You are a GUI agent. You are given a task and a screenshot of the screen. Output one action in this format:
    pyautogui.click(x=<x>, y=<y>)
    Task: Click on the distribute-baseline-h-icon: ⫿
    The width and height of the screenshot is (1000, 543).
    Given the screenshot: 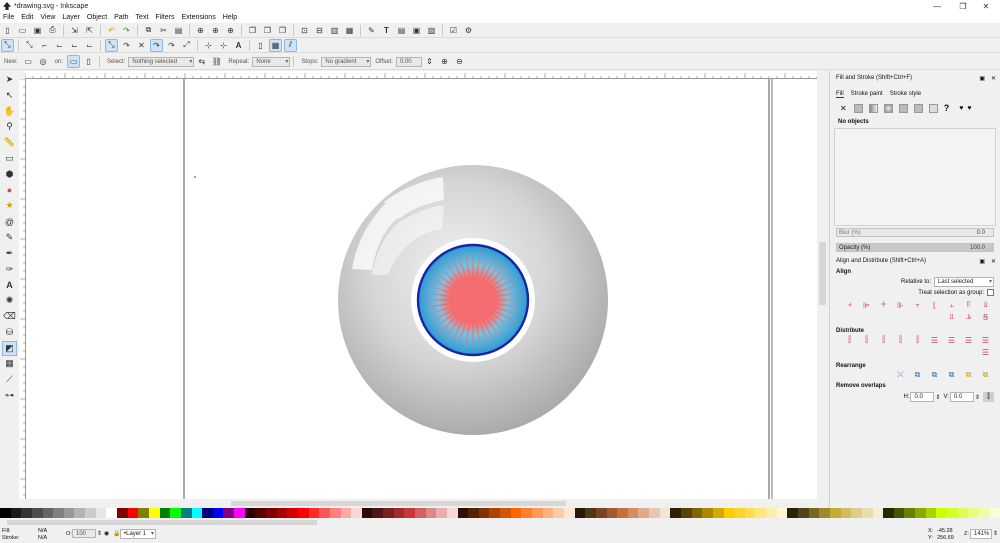 What is the action you would take?
    pyautogui.click(x=917, y=340)
    